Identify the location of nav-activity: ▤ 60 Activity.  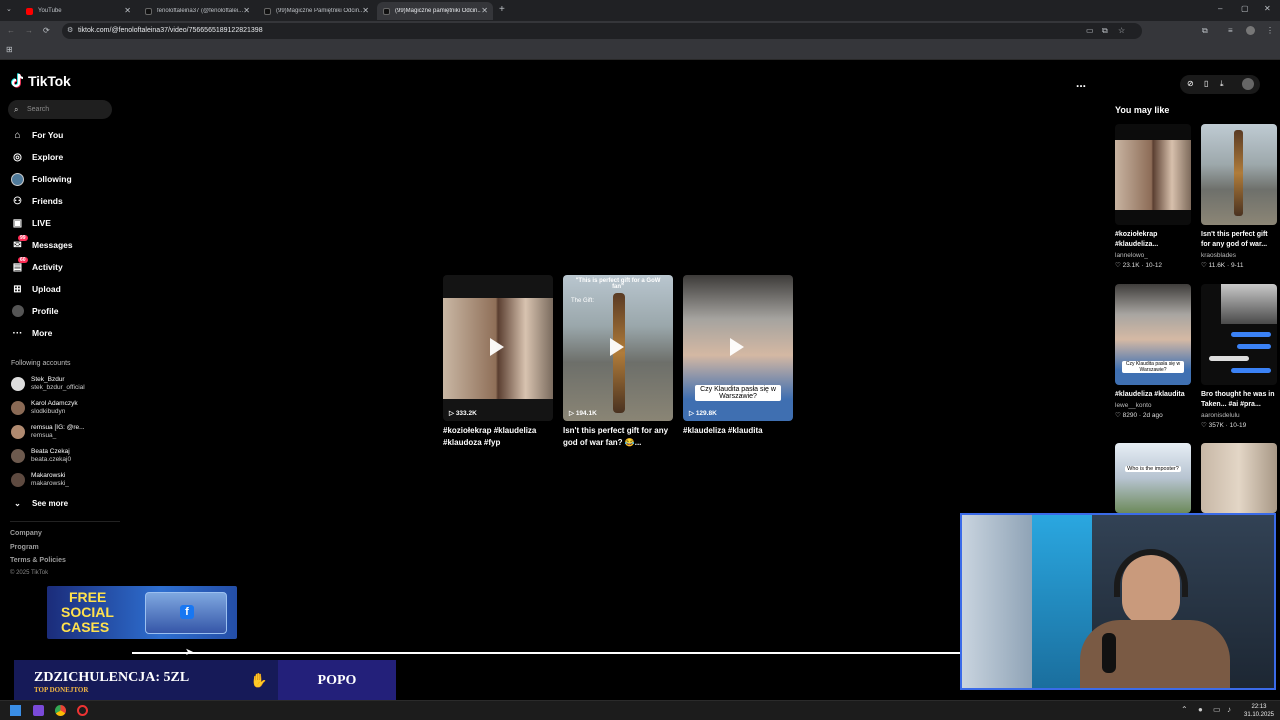
(37, 266).